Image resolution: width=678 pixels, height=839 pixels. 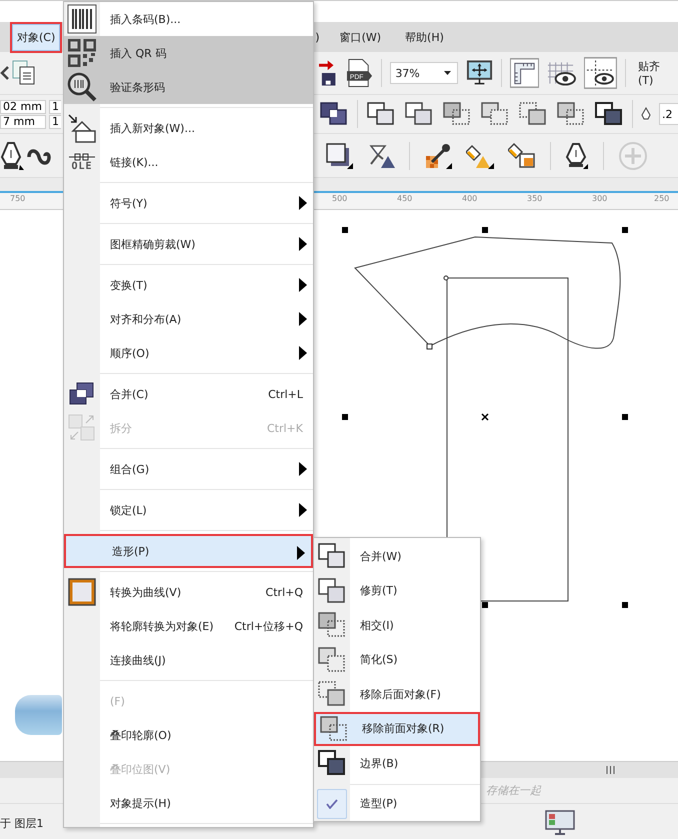 What do you see at coordinates (397, 625) in the screenshot?
I see `menu-item: 相交(I)` at bounding box center [397, 625].